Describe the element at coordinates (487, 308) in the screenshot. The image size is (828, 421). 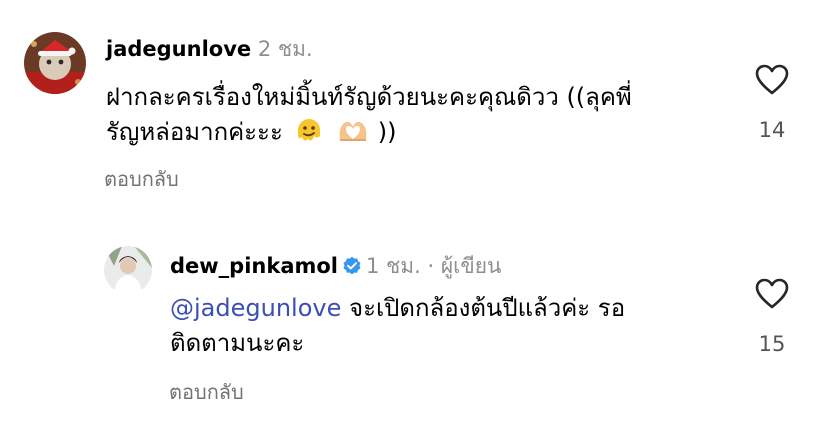
I see `comment-text-fragment: จะเปิดกล้องต้นปีแล้วค่ะ รอ` at that location.